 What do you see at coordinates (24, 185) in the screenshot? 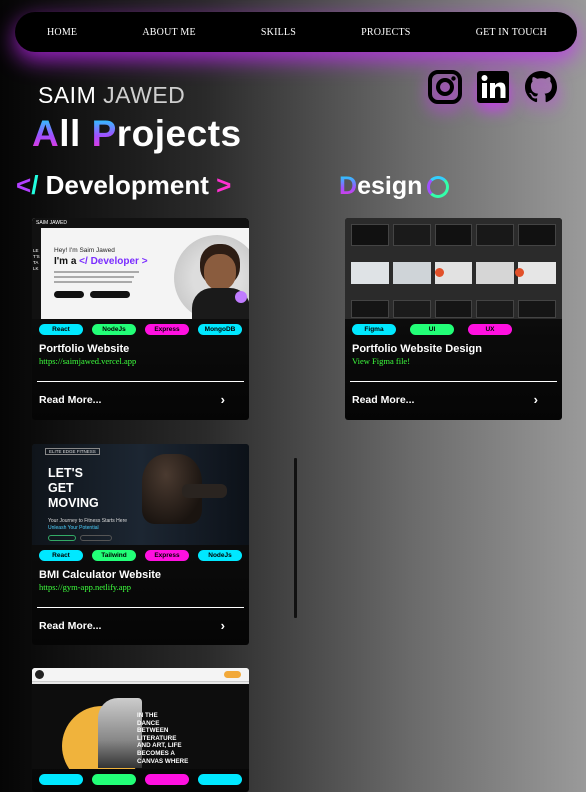
I see `dev-open-bracket: <` at bounding box center [24, 185].